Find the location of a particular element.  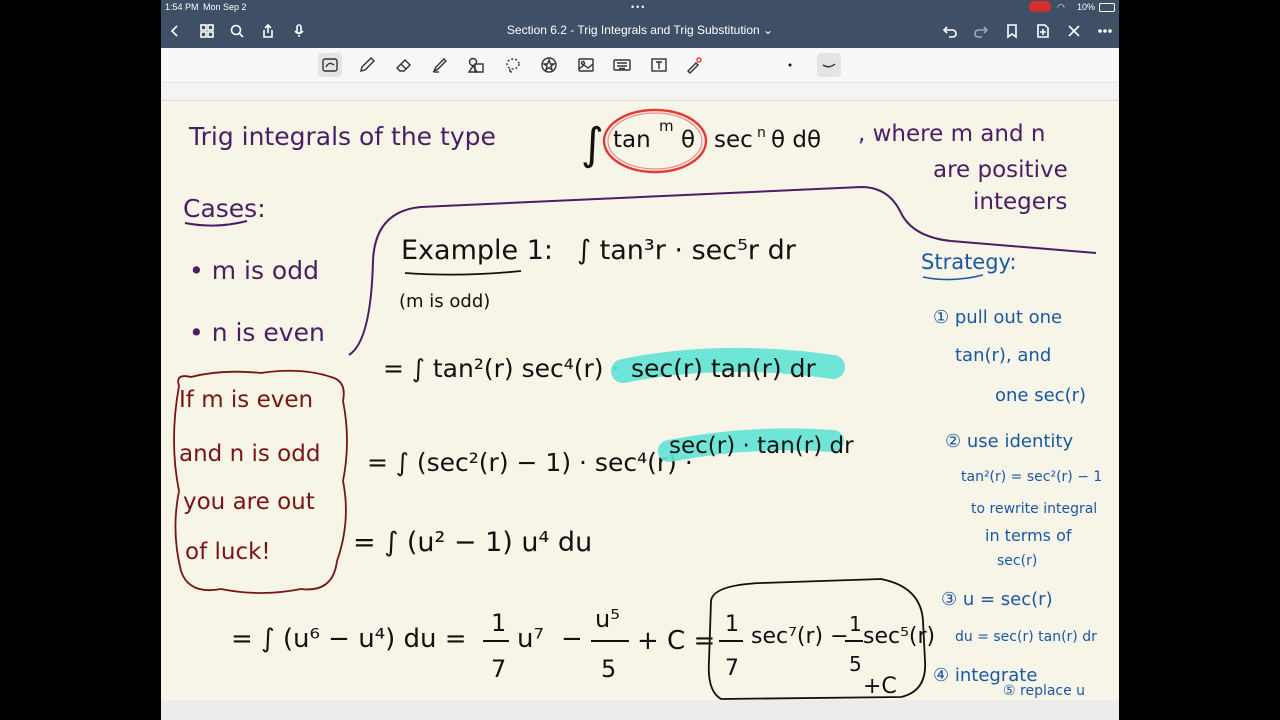

strategy-4b: ⑤ replace u is located at coordinates (1044, 691).